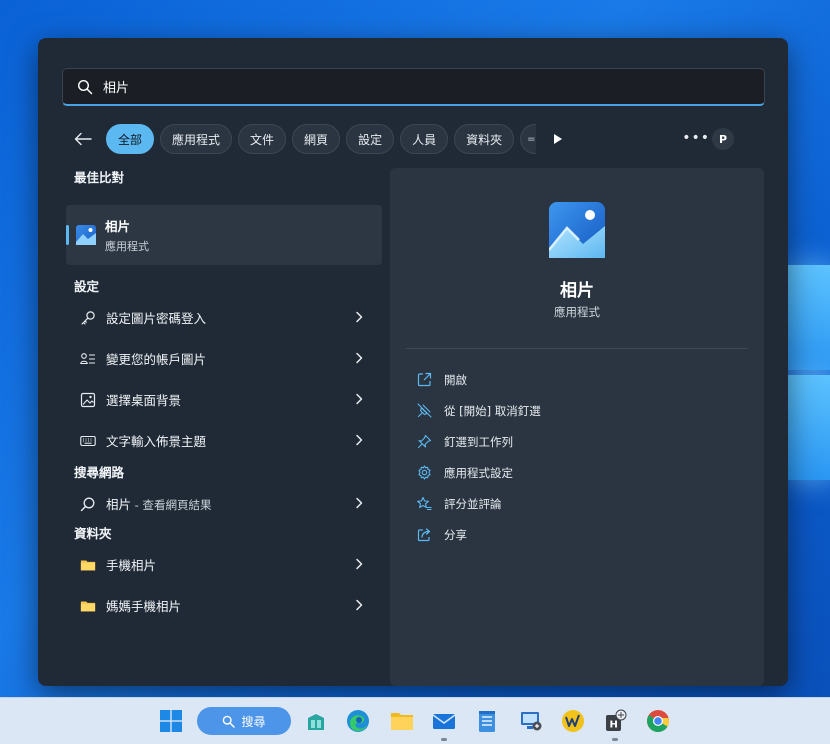  What do you see at coordinates (156, 441) in the screenshot?
I see `settings-item-label: 文字輸入佈景主題` at bounding box center [156, 441].